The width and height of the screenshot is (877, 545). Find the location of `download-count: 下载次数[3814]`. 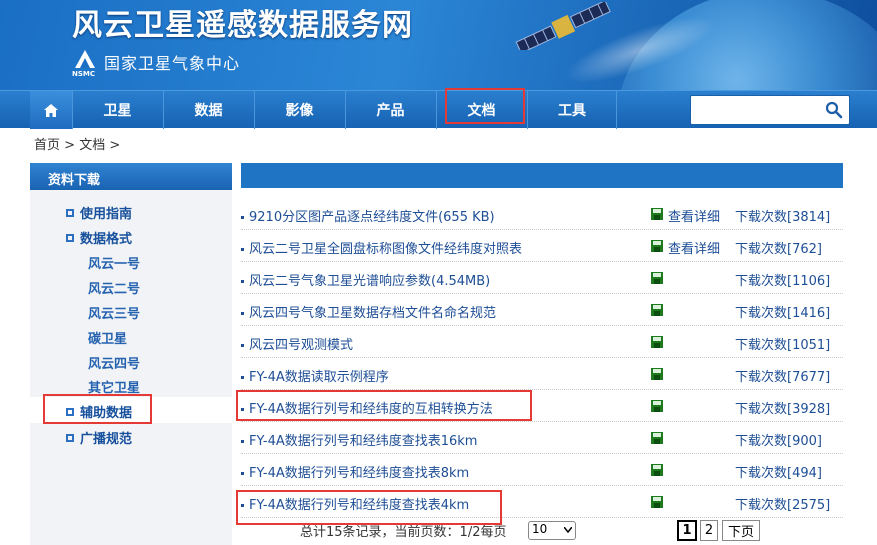

download-count: 下载次数[3814] is located at coordinates (783, 217).